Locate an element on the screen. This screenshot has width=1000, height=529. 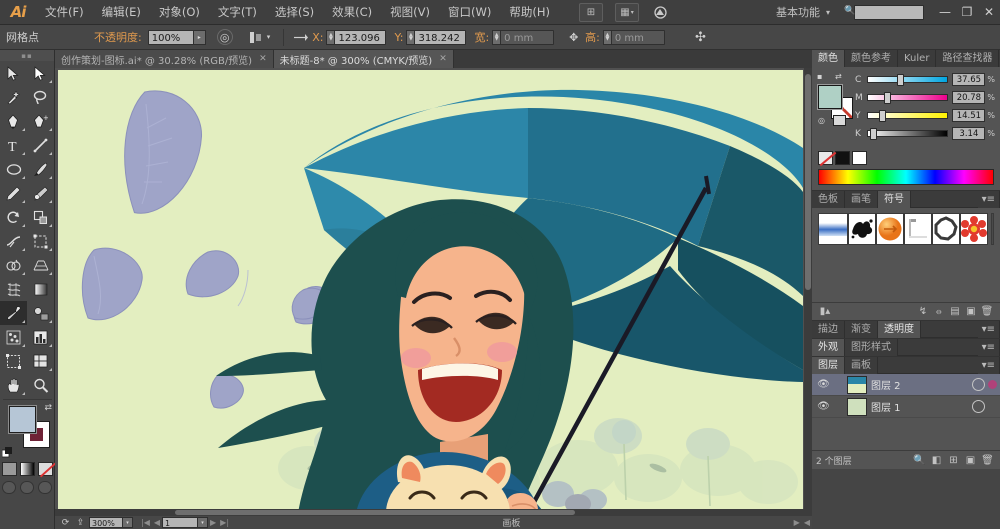
slider-track-y is located at coordinates (908, 116).